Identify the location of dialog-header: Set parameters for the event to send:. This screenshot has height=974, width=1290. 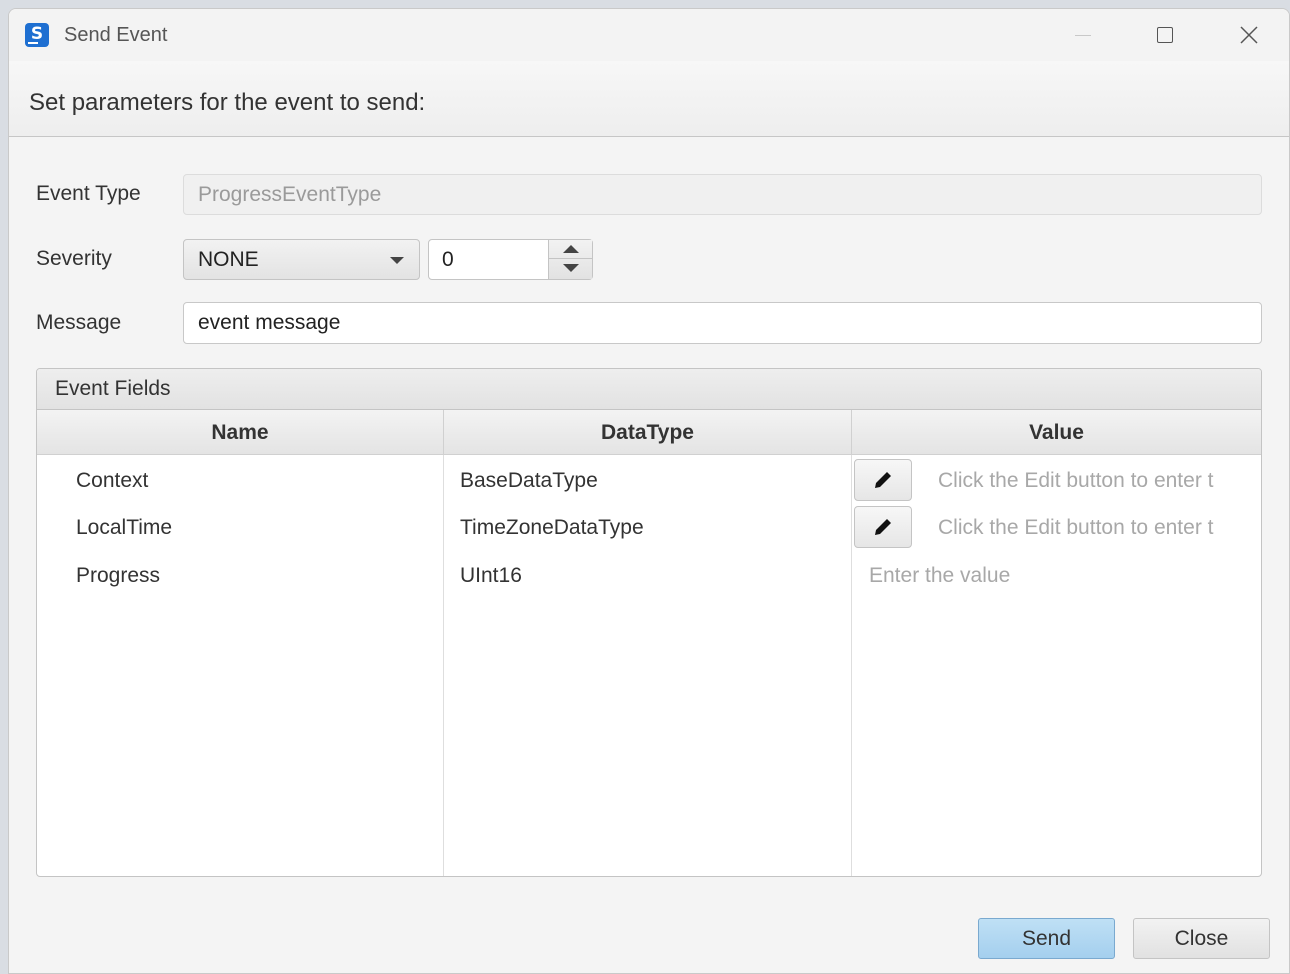
(649, 99).